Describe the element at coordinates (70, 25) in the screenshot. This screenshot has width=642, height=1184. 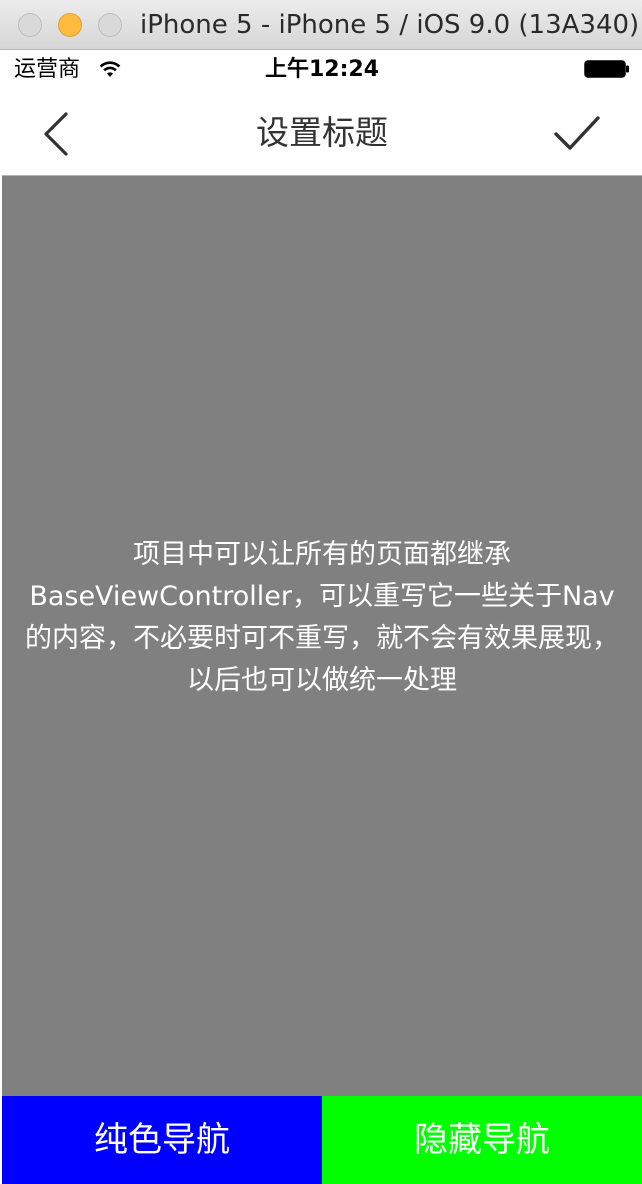
I see `window-minimize-button` at that location.